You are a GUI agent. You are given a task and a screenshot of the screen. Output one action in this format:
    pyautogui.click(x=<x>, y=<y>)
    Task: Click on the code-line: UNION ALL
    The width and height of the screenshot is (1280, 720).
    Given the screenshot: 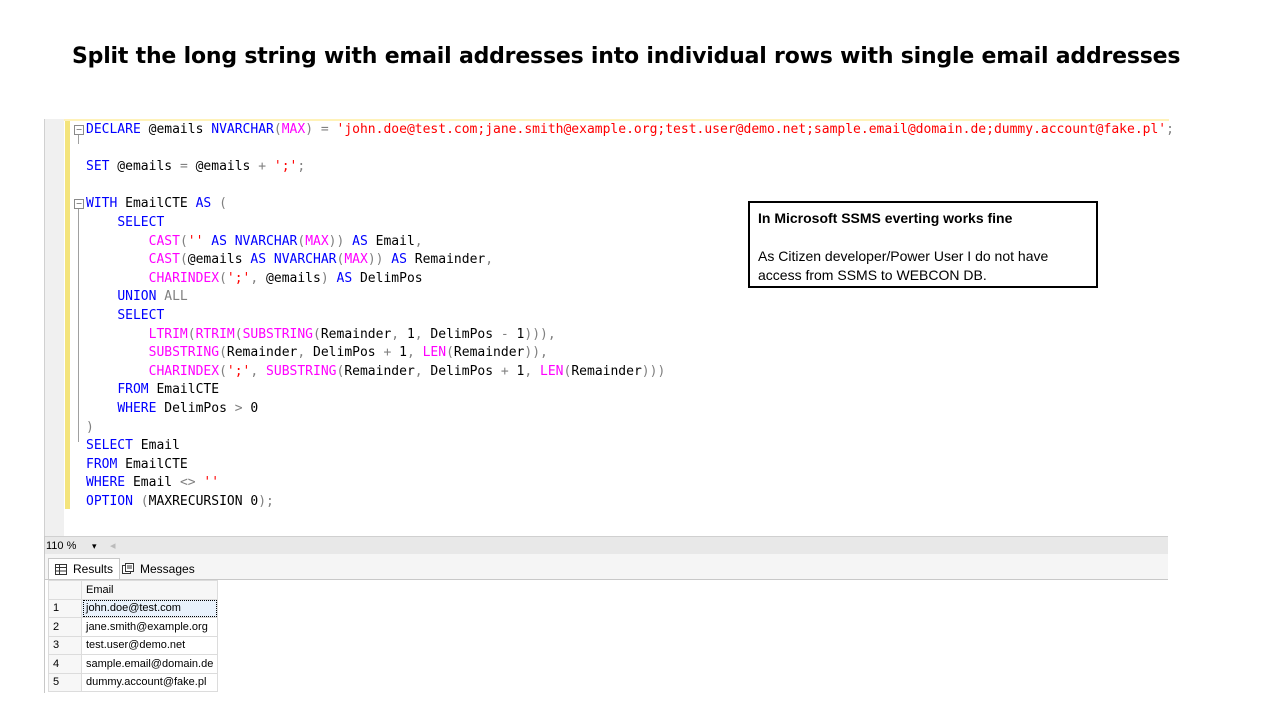 What is the action you would take?
    pyautogui.click(x=621, y=297)
    